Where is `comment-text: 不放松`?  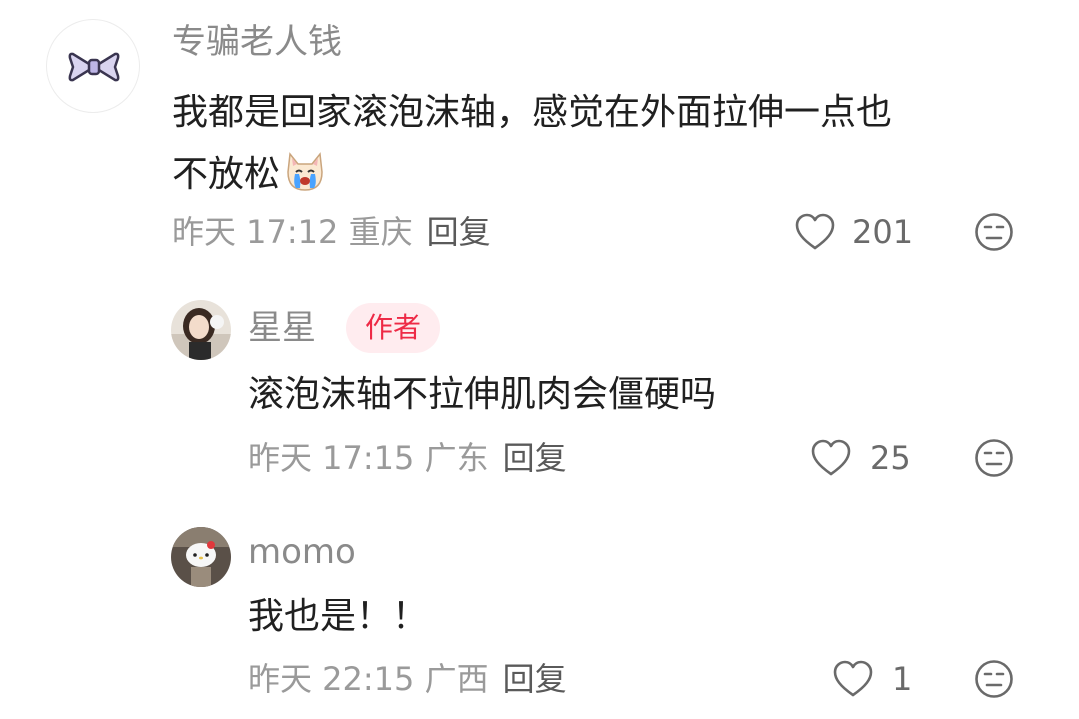
comment-text: 不放松 is located at coordinates (226, 174).